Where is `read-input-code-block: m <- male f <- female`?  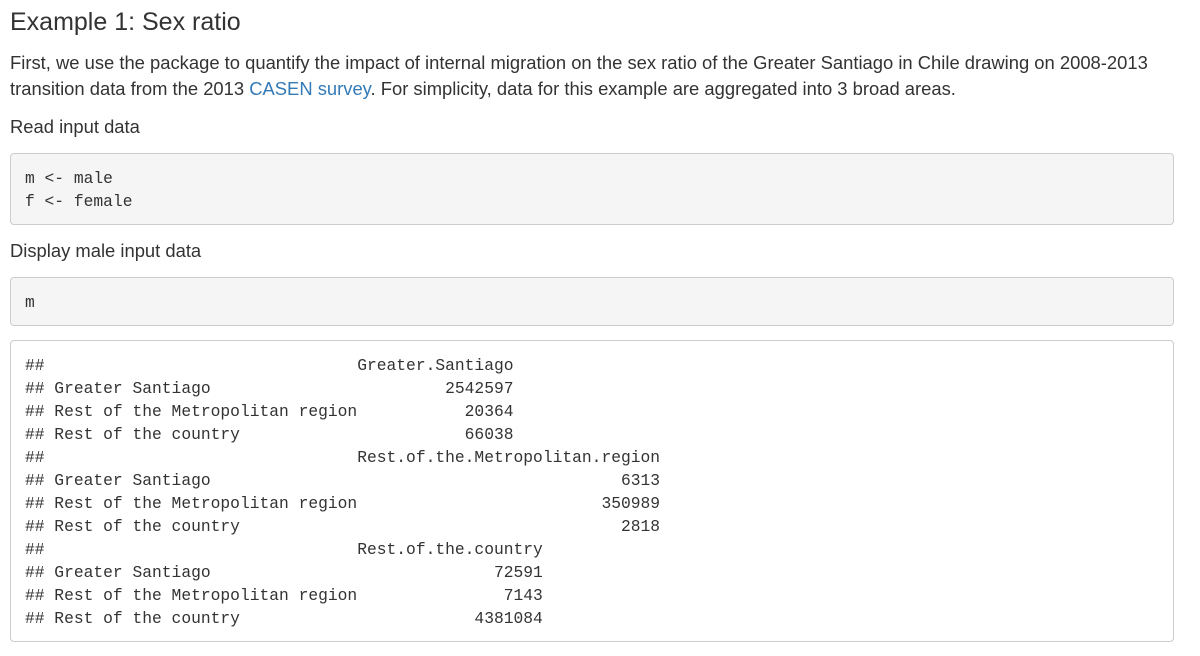
read-input-code-block: m <- male f <- female is located at coordinates (592, 189).